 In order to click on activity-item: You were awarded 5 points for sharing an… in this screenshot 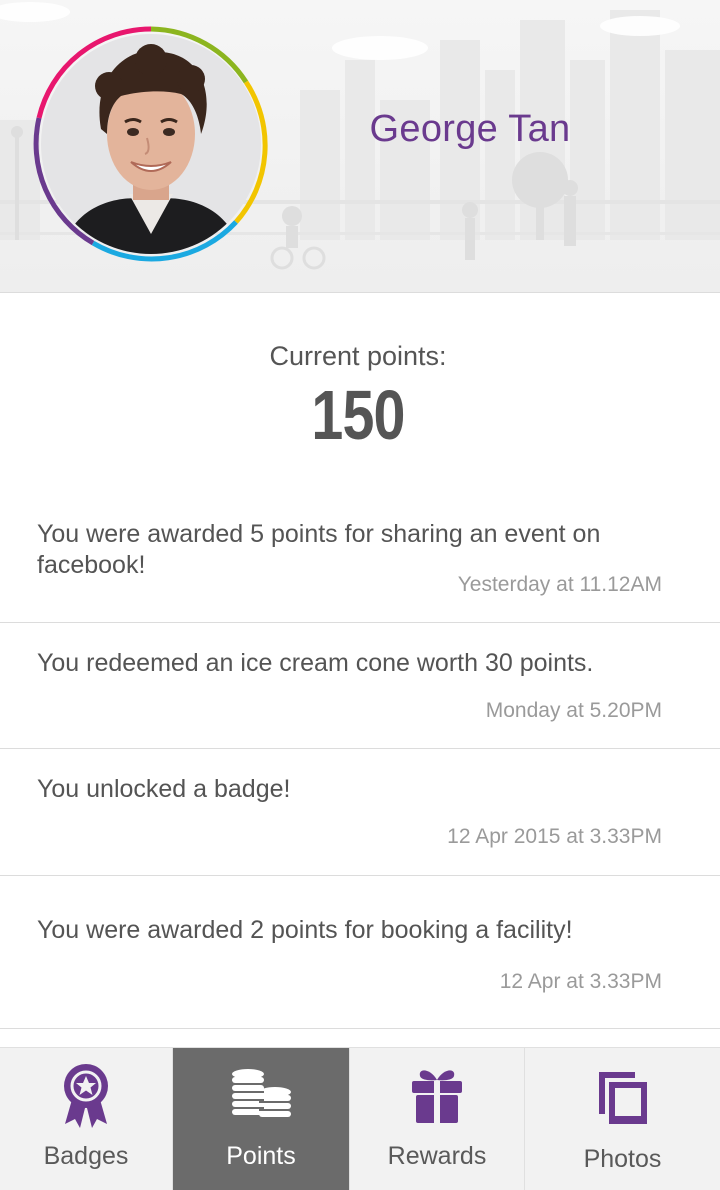, I will do `click(360, 558)`.